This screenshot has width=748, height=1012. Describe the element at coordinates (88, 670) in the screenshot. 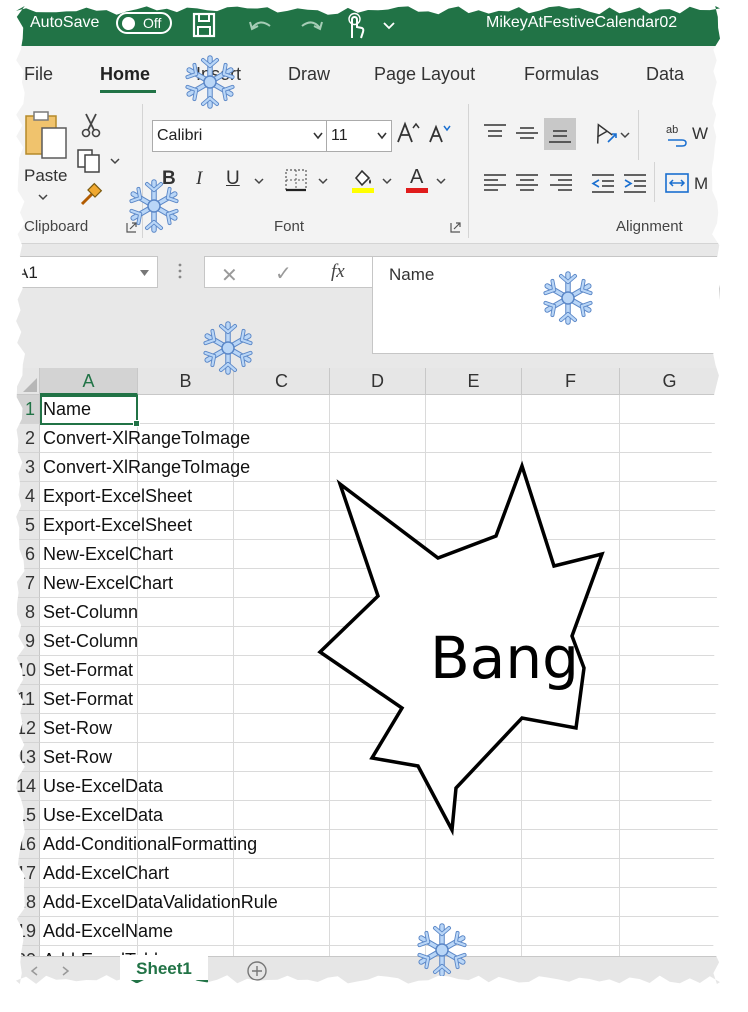

I see `cell-a10: Set-Format` at that location.